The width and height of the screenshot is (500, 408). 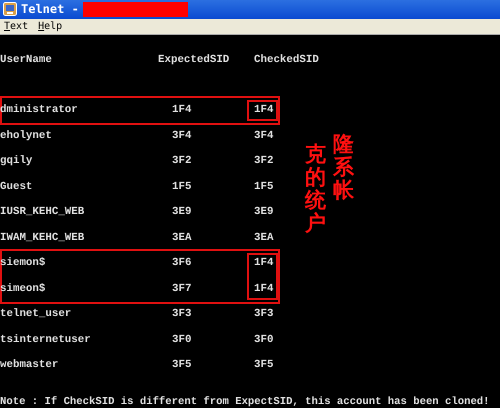 I want to click on table-cell: 3F3, so click(x=264, y=314).